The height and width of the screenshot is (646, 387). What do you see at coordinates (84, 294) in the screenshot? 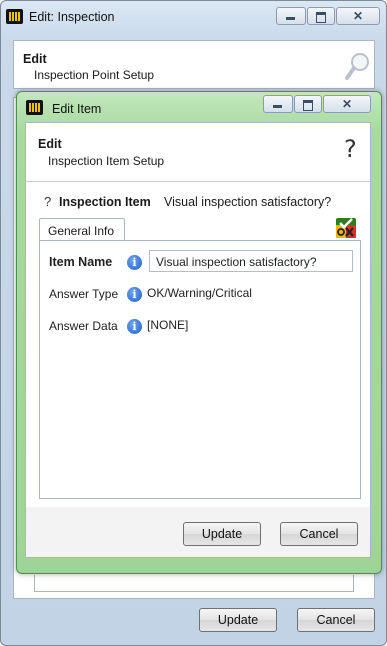
I see `answer-type-label: Answer Type` at bounding box center [84, 294].